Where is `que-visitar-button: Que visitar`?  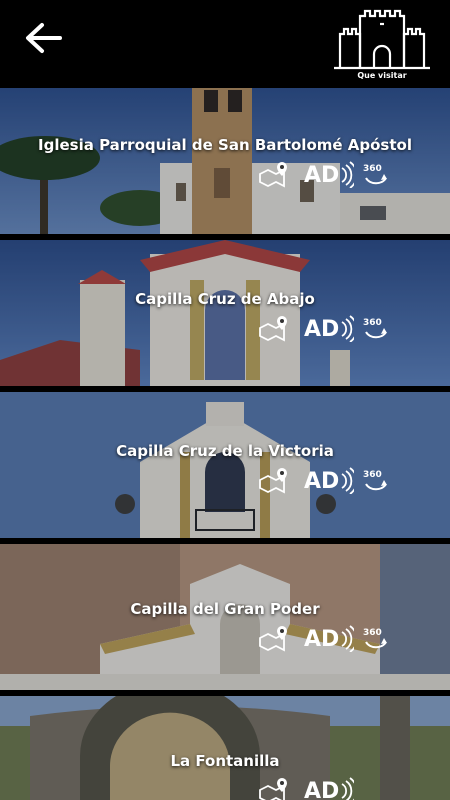 que-visitar-button: Que visitar is located at coordinates (382, 46).